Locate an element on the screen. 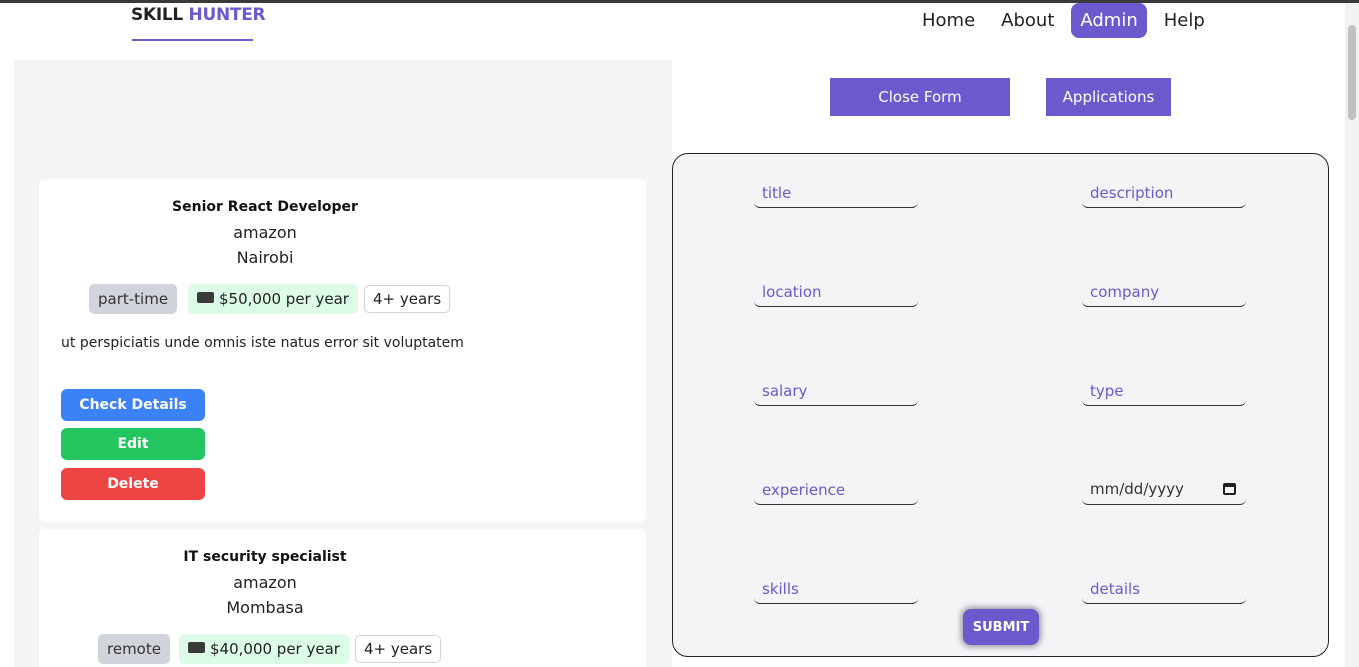 The height and width of the screenshot is (667, 1359). details-field is located at coordinates (1164, 589).